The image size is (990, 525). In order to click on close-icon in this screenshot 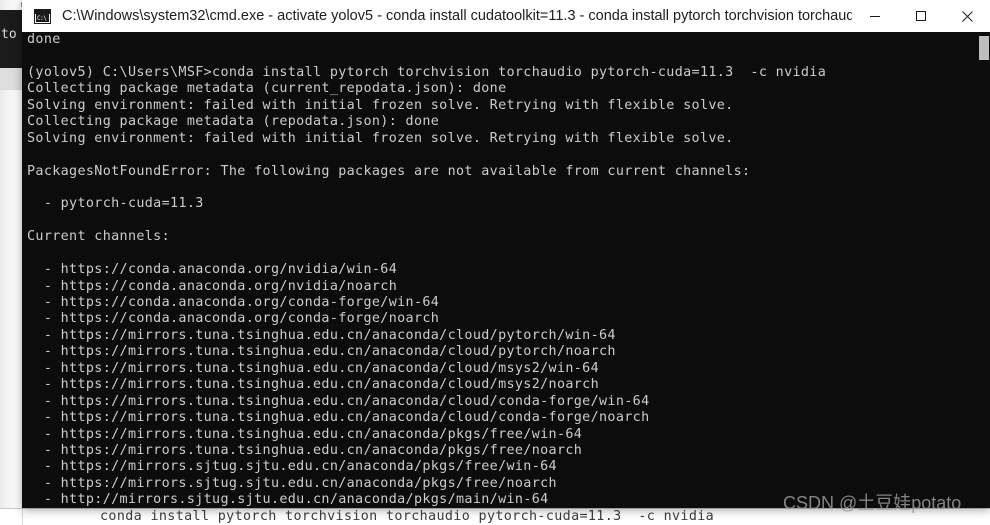, I will do `click(967, 16)`.